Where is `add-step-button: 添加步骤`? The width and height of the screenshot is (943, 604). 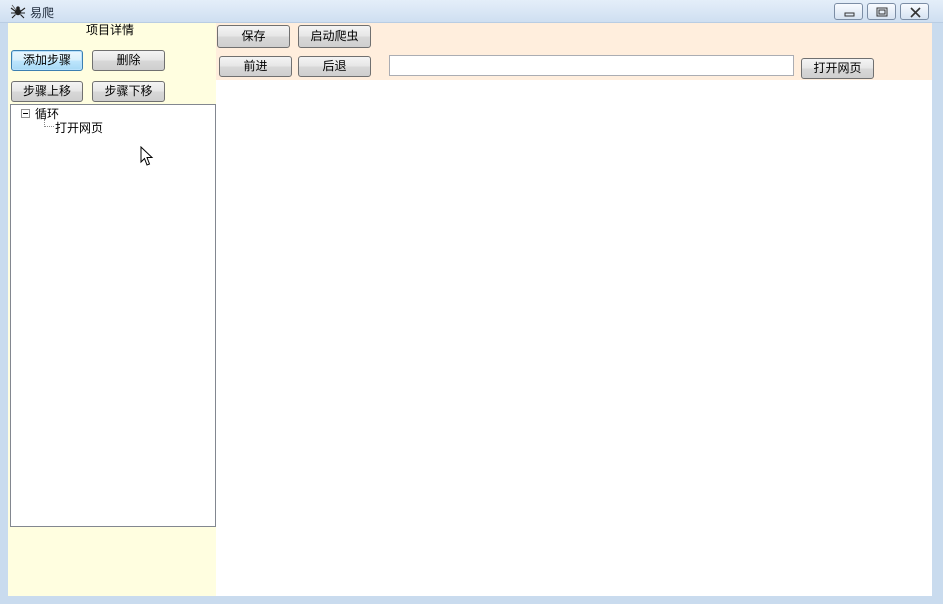 add-step-button: 添加步骤 is located at coordinates (47, 60).